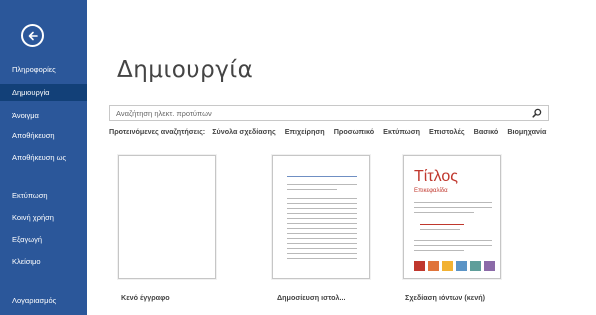 This screenshot has height=315, width=596. Describe the element at coordinates (43, 164) in the screenshot. I see `sidebar-item-save-as: Αποθήκευση ως` at that location.